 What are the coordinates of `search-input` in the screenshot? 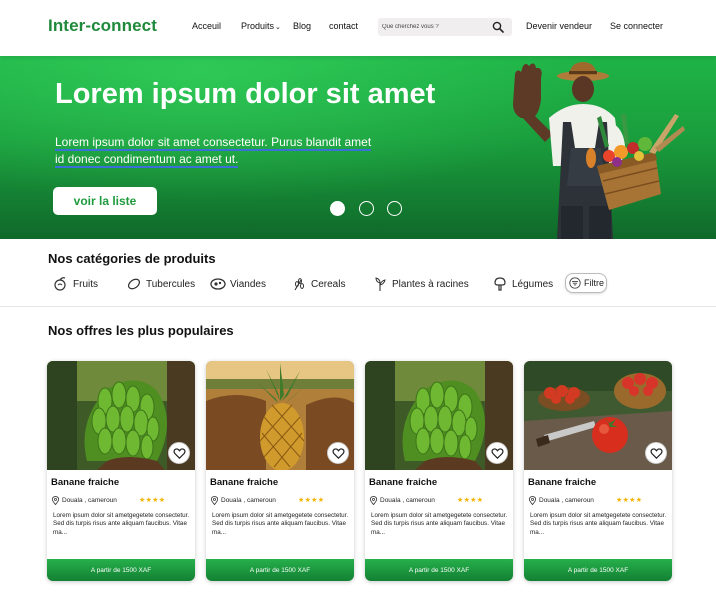 It's located at (435, 27).